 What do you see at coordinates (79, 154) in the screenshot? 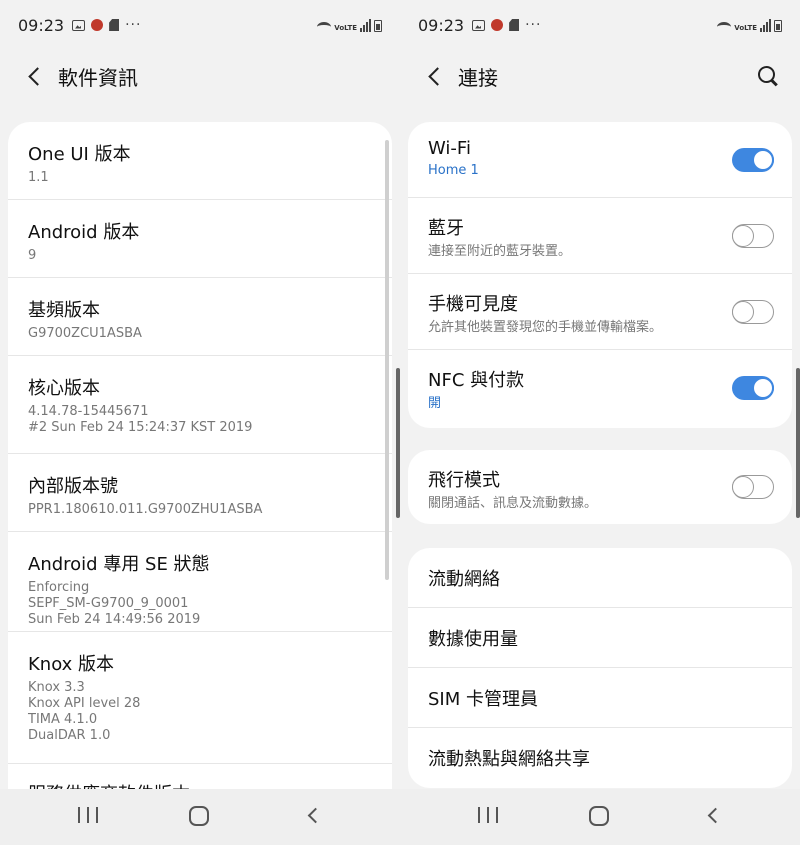
I see `item-title: One UI 版本` at bounding box center [79, 154].